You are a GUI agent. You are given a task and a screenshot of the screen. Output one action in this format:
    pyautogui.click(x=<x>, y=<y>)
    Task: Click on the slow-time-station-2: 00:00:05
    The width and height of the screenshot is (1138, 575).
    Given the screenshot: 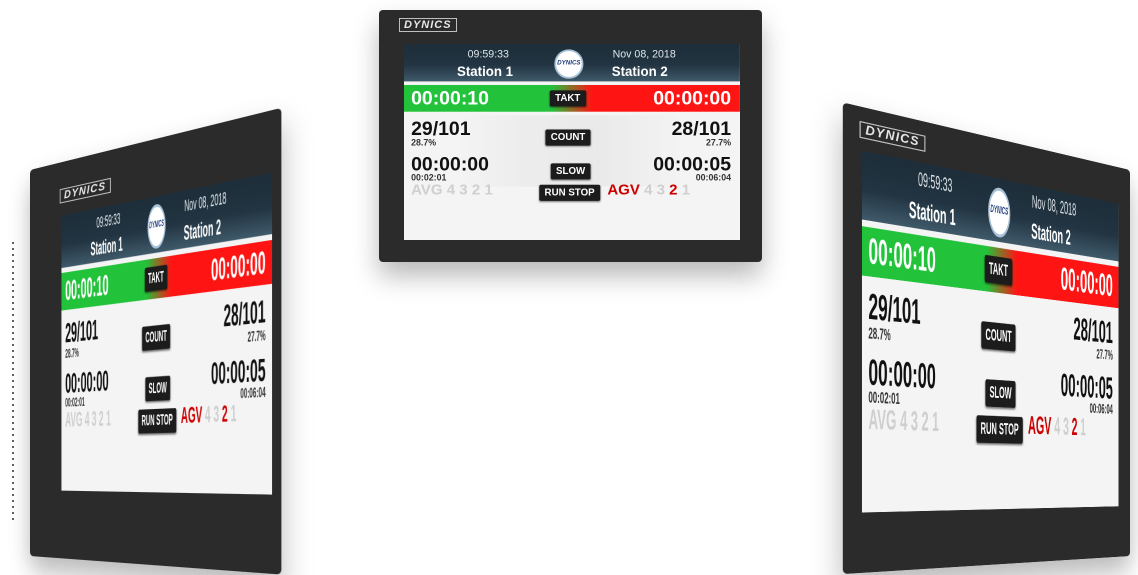 What is the action you would take?
    pyautogui.click(x=1086, y=386)
    